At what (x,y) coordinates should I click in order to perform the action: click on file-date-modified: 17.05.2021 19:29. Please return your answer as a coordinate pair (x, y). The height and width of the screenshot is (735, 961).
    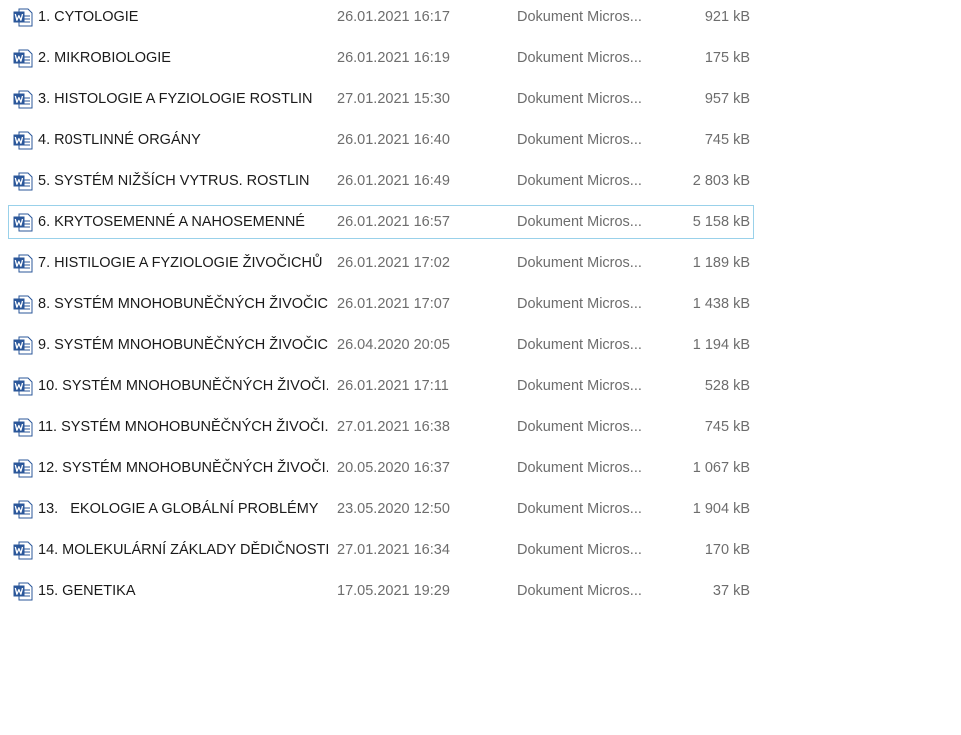
    Looking at the image, I should click on (393, 591).